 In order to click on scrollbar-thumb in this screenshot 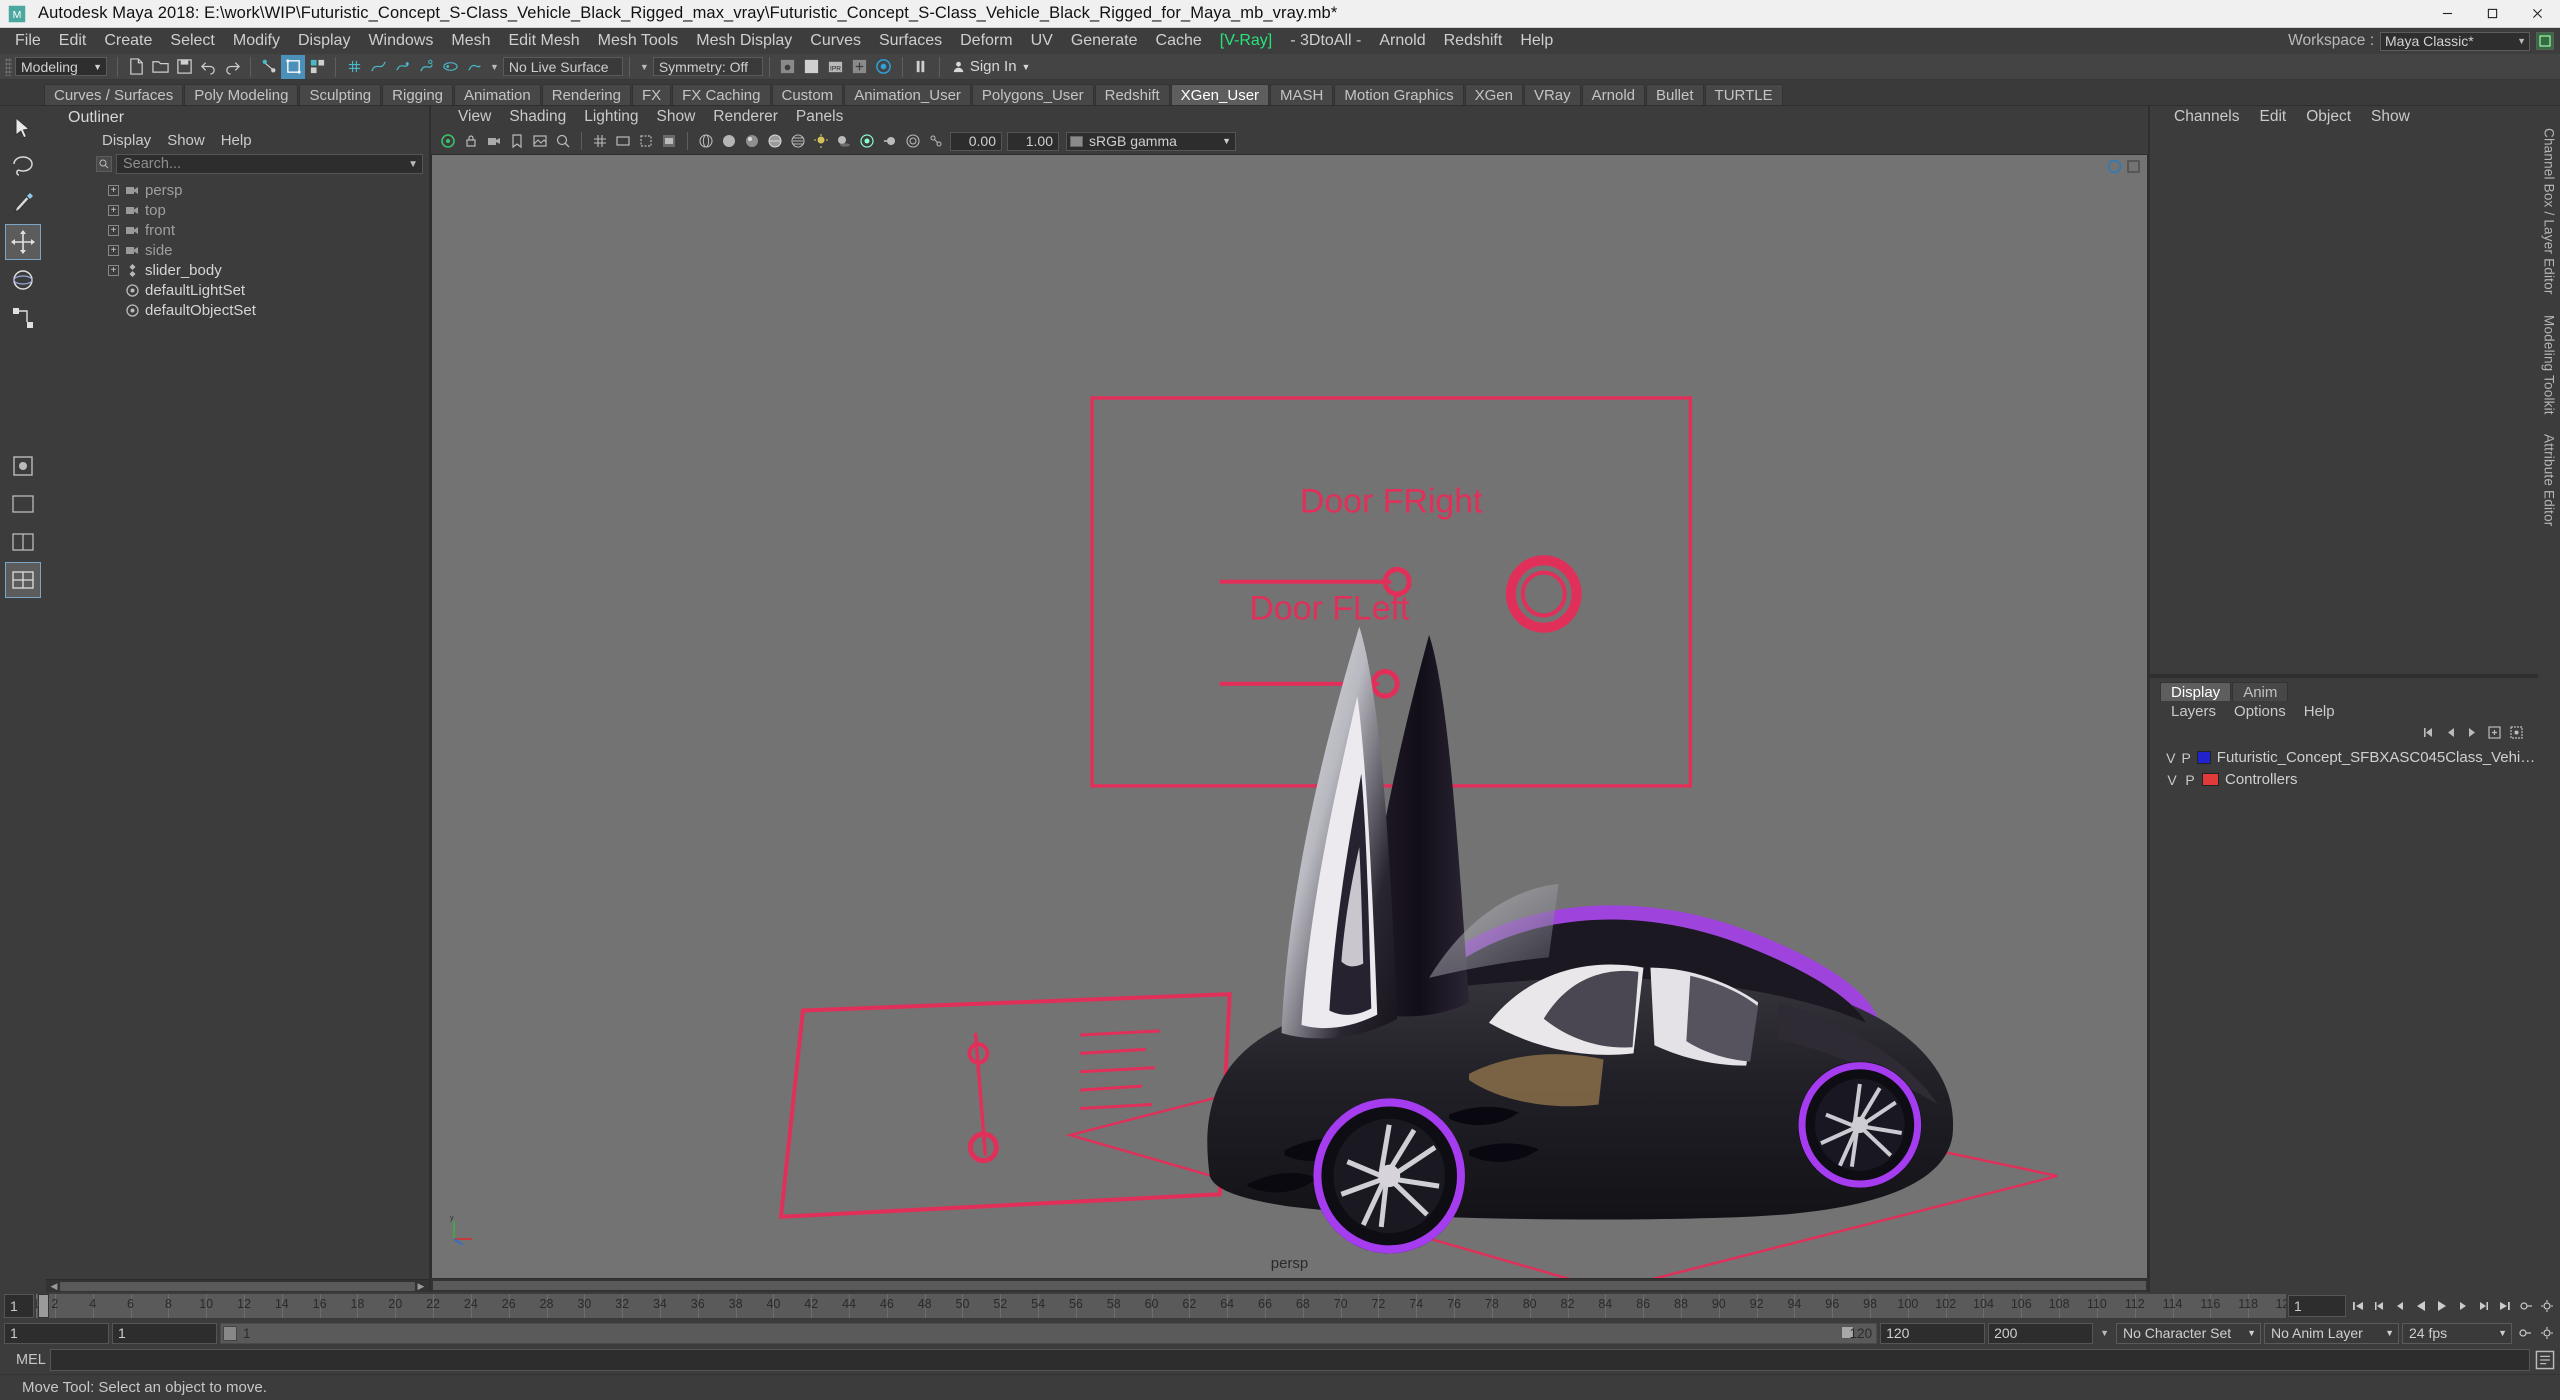, I will do `click(237, 1286)`.